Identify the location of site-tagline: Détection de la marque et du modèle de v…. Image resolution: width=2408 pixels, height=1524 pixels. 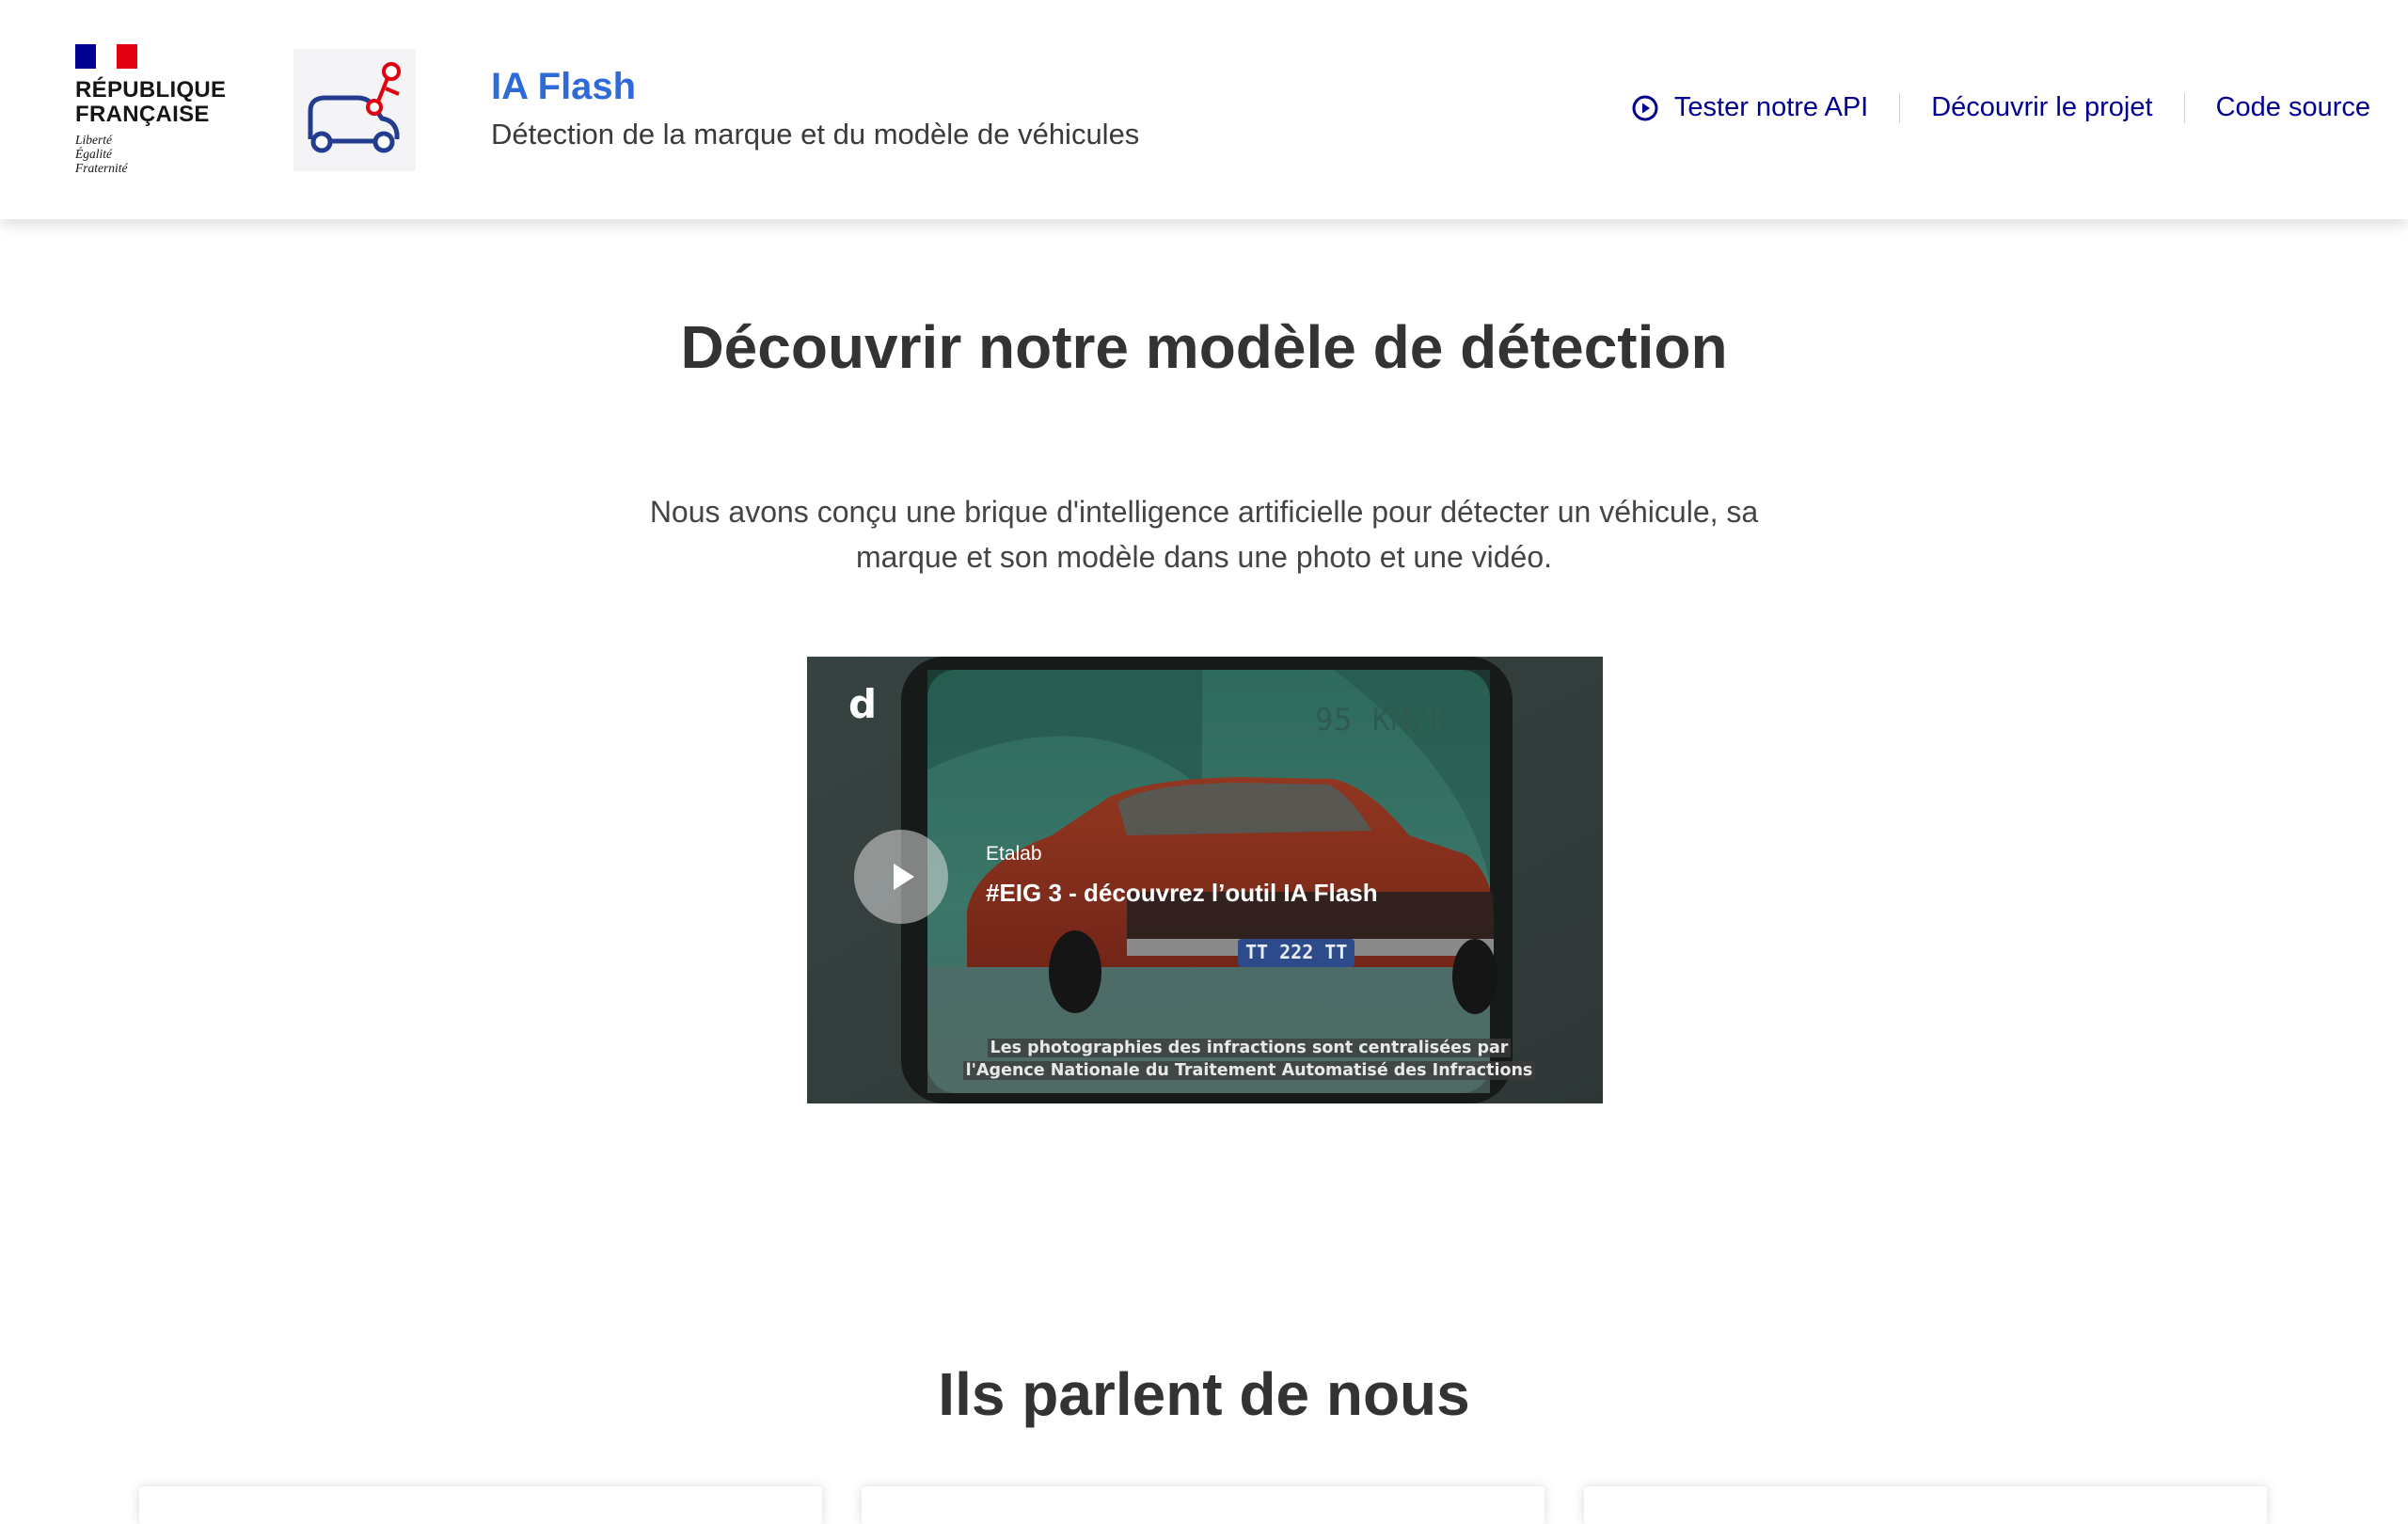
(816, 134).